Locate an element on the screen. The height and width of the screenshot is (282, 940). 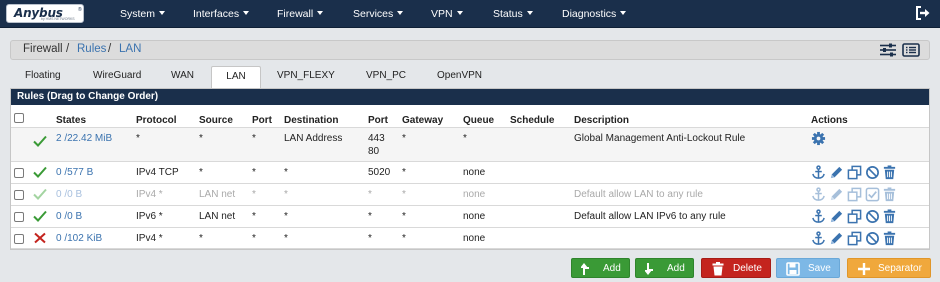
tab-wireguard: WireGuard is located at coordinates (117, 77).